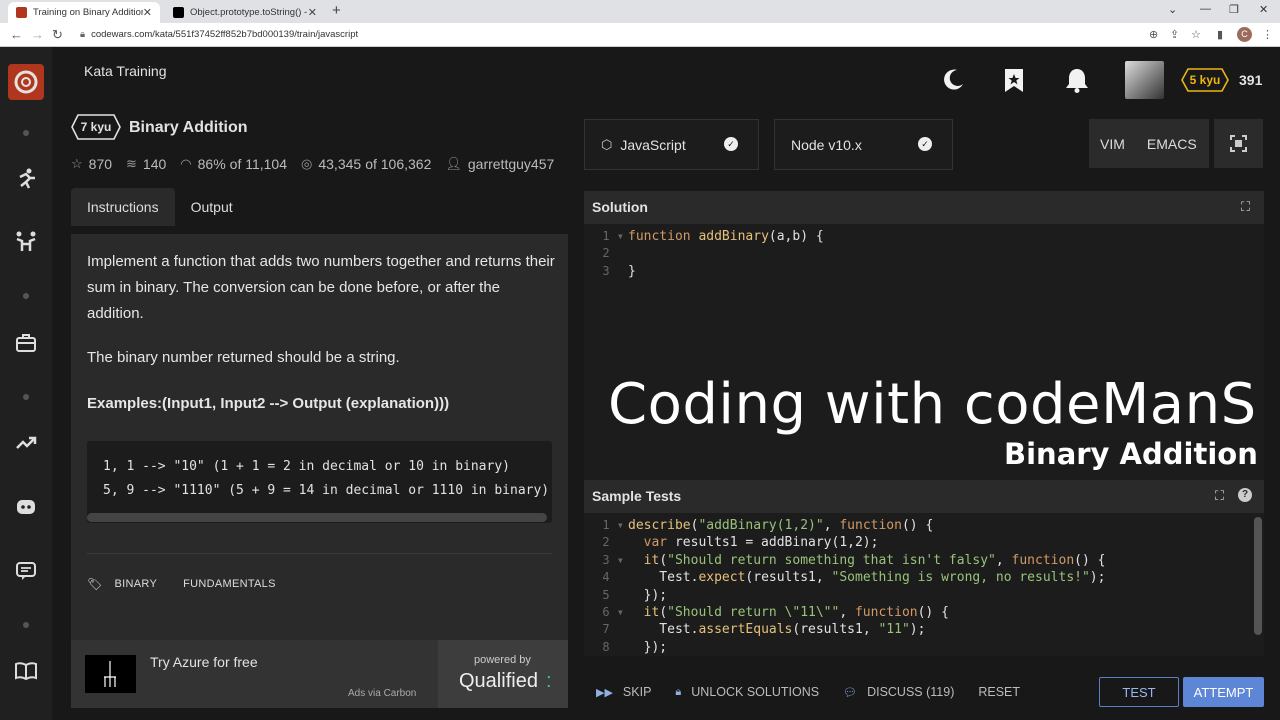 This screenshot has width=1280, height=720. What do you see at coordinates (1153, 34) in the screenshot?
I see `zoom-icon: ⊕` at bounding box center [1153, 34].